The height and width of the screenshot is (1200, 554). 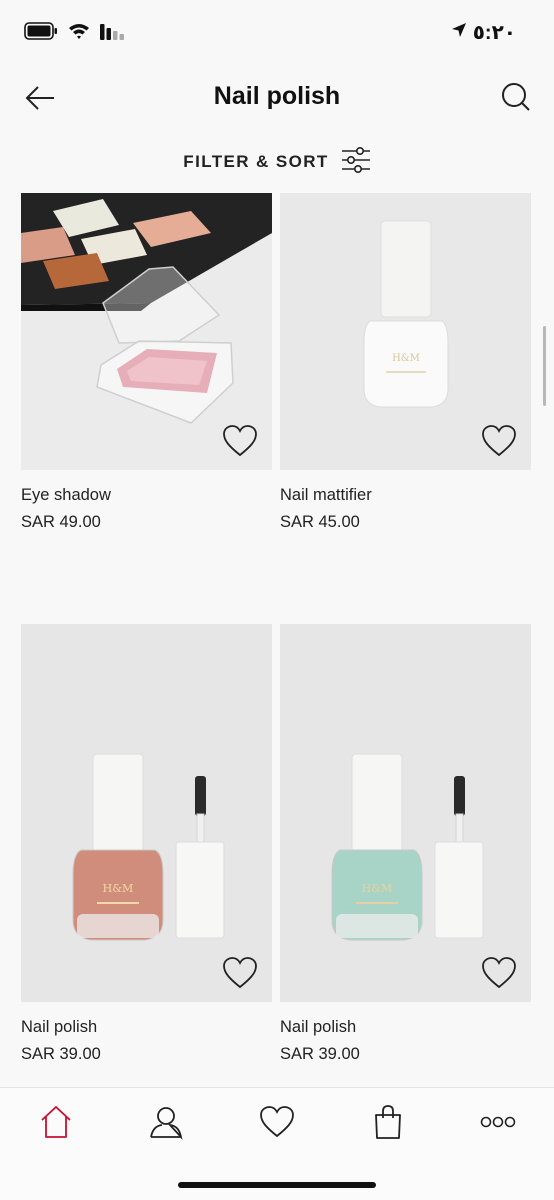 I want to click on status-time: ٥:٢٠, so click(x=494, y=33).